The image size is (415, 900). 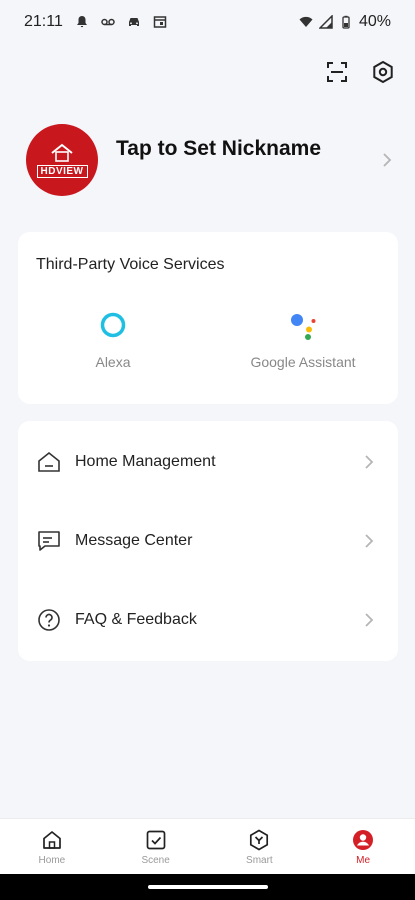 I want to click on voicemail-icon, so click(x=108, y=22).